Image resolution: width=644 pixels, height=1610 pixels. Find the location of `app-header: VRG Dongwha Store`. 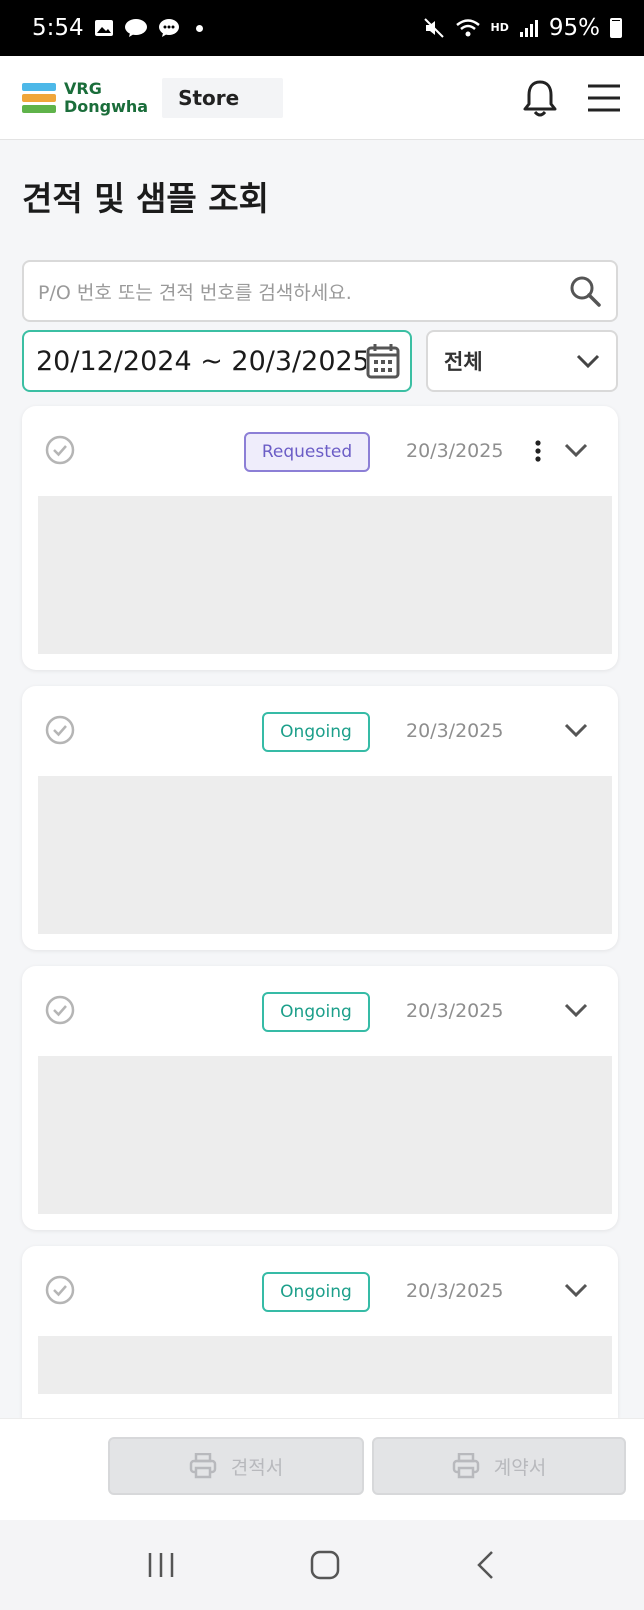

app-header: VRG Dongwha Store is located at coordinates (322, 98).